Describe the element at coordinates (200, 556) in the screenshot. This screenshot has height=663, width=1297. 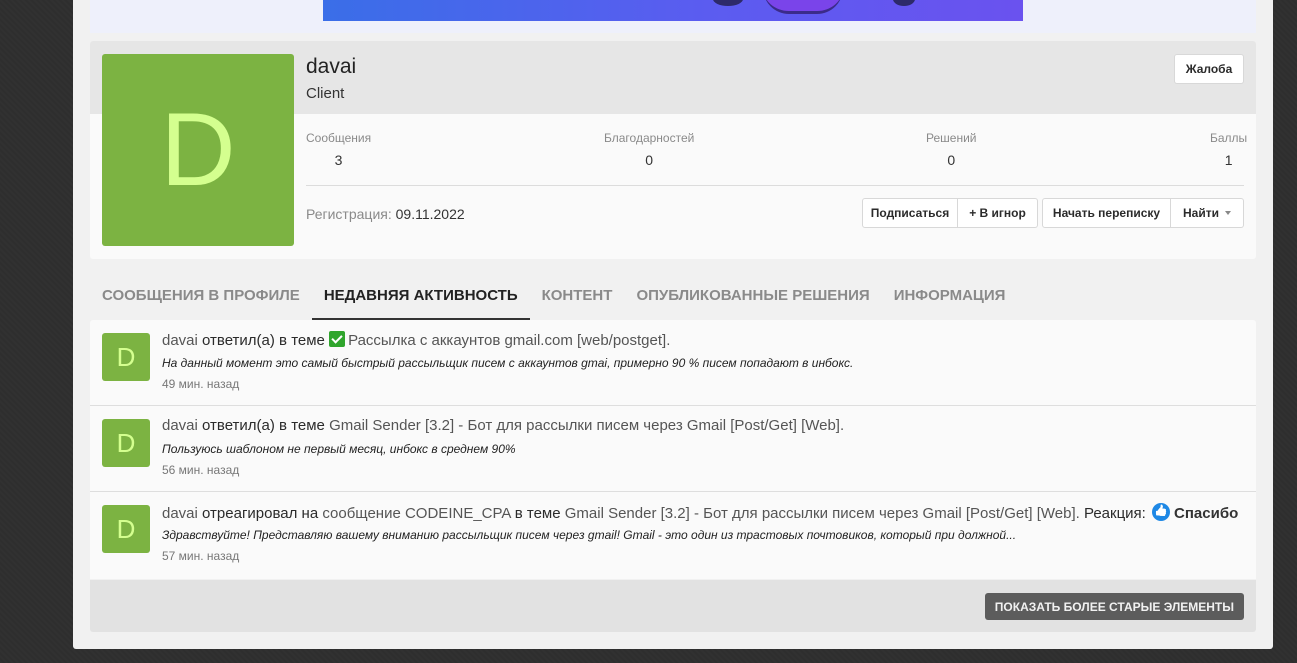
I see `activity-time: 57 мин. назад` at that location.